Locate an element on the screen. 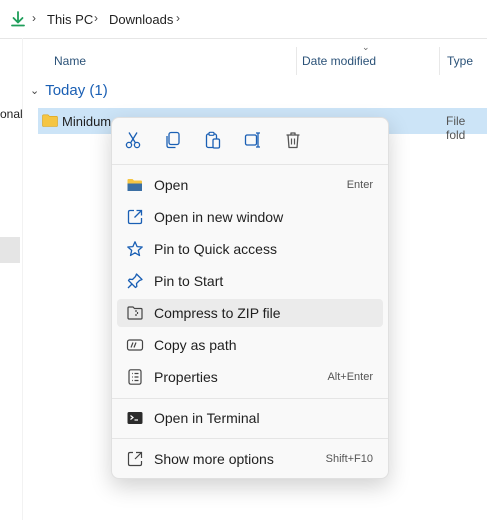 The image size is (487, 520). sort-chevron-icon: ⌄ is located at coordinates (366, 47).